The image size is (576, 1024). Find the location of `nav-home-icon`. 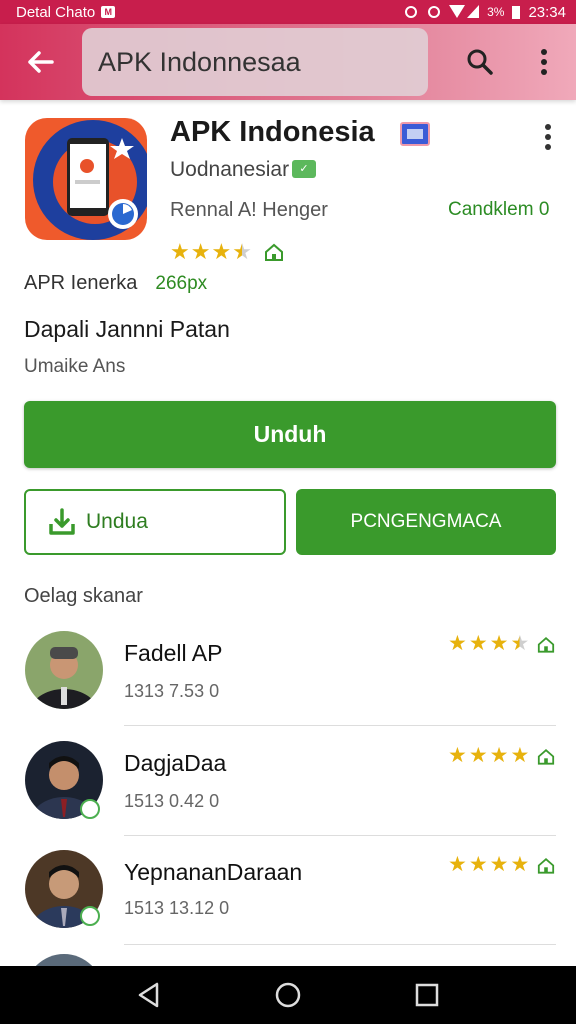

nav-home-icon is located at coordinates (288, 995).